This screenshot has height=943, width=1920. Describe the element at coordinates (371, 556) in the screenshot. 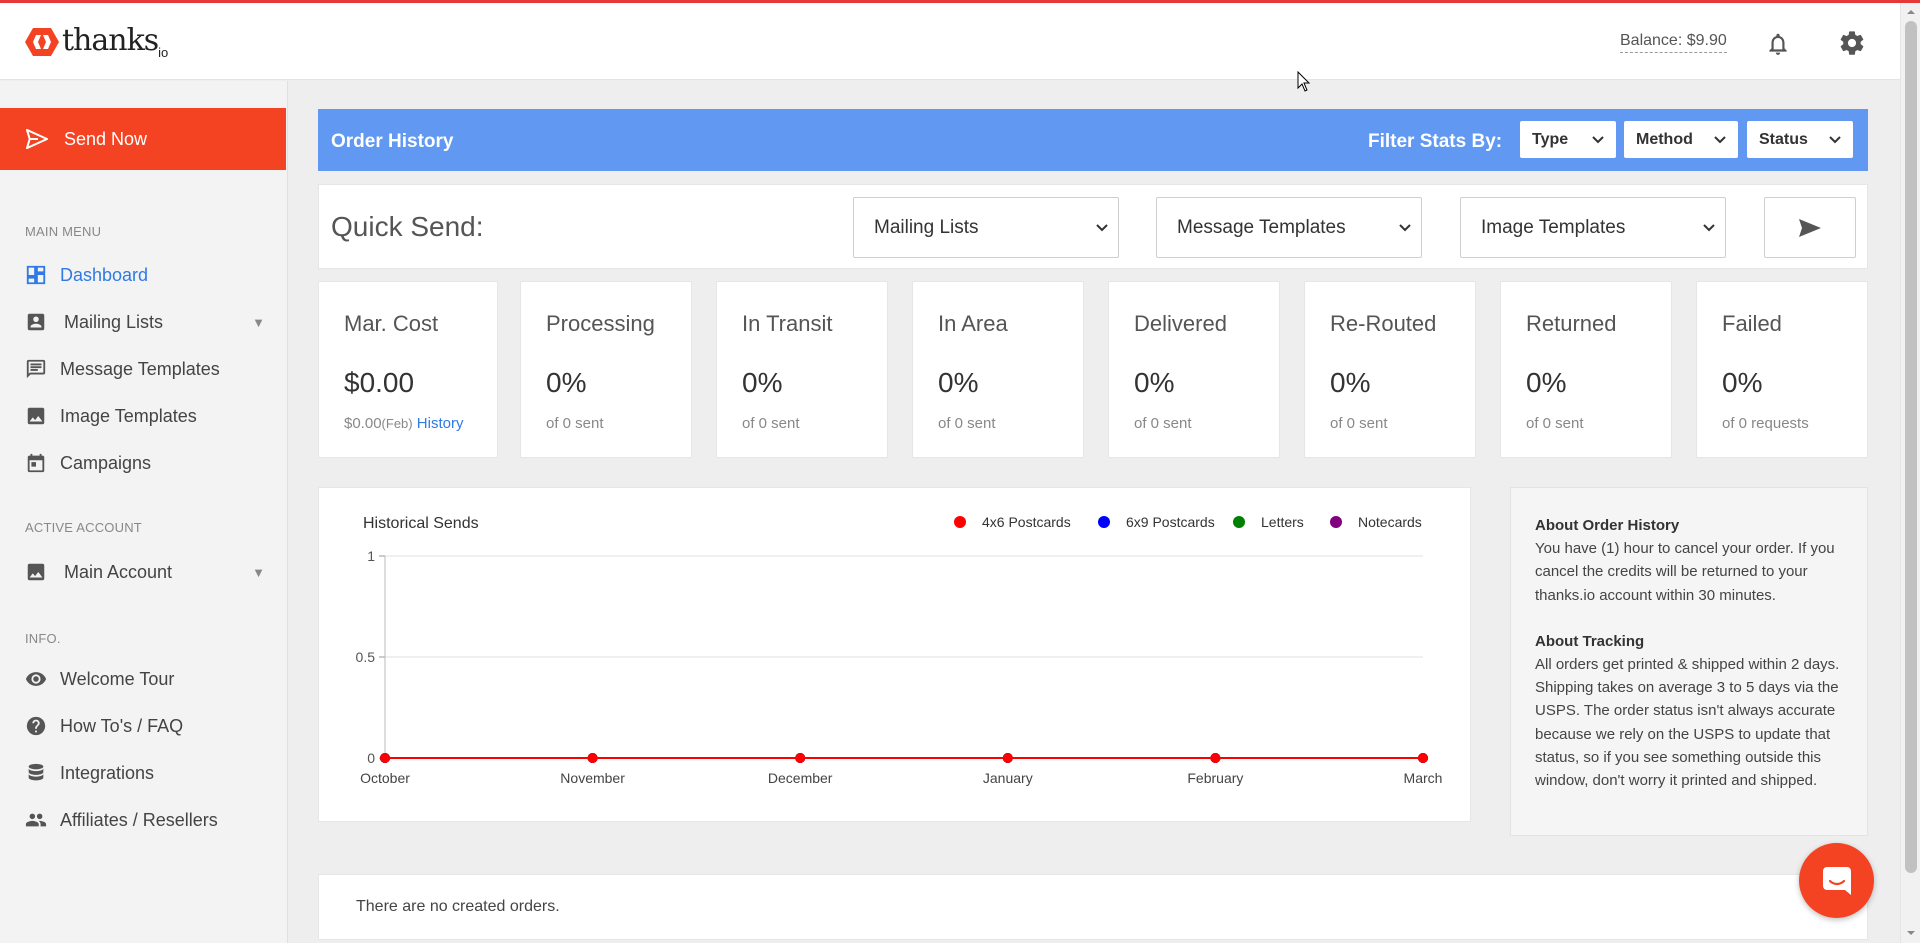

I see `y-tick-label: 1` at that location.